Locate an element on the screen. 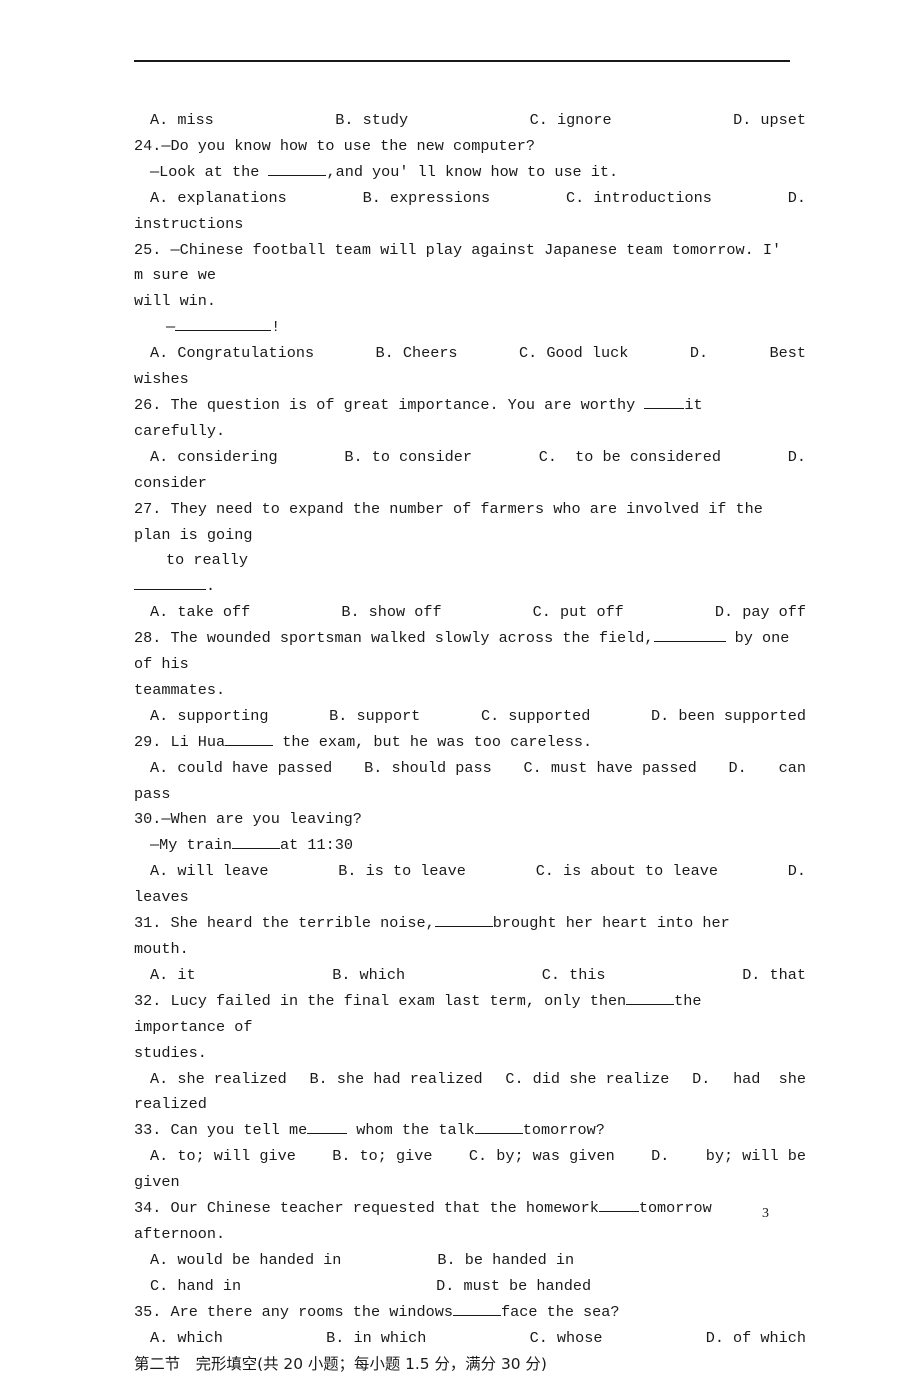  q25-reply-post: ! is located at coordinates (275, 327).